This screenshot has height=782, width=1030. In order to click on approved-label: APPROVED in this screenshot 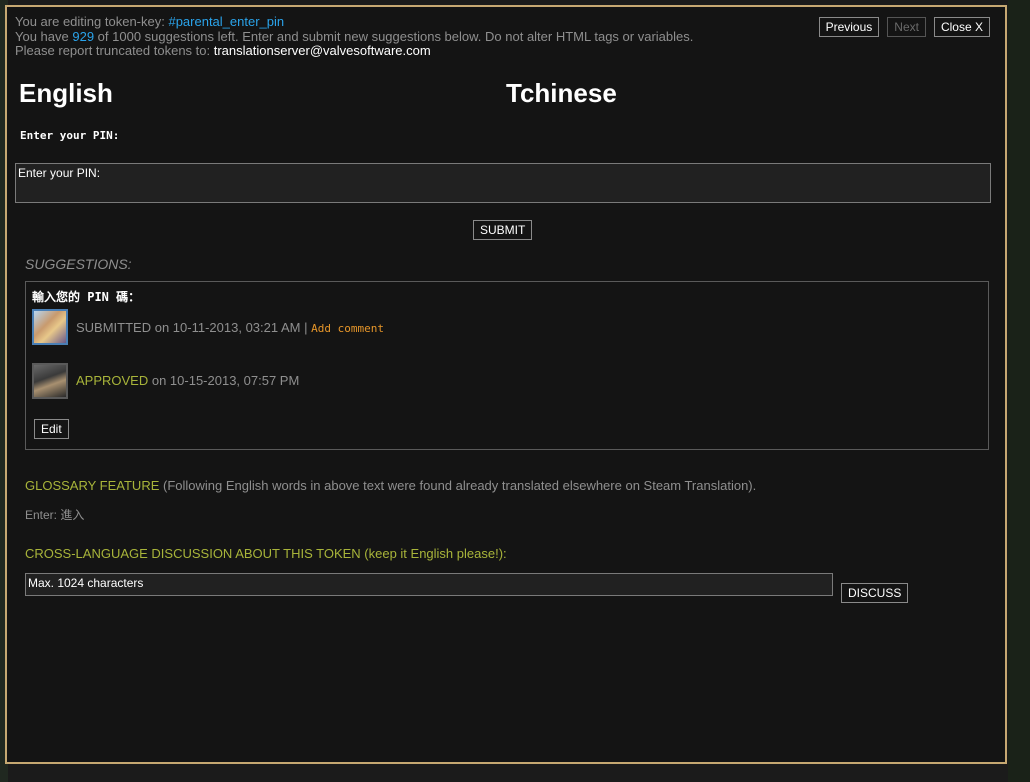, I will do `click(112, 380)`.